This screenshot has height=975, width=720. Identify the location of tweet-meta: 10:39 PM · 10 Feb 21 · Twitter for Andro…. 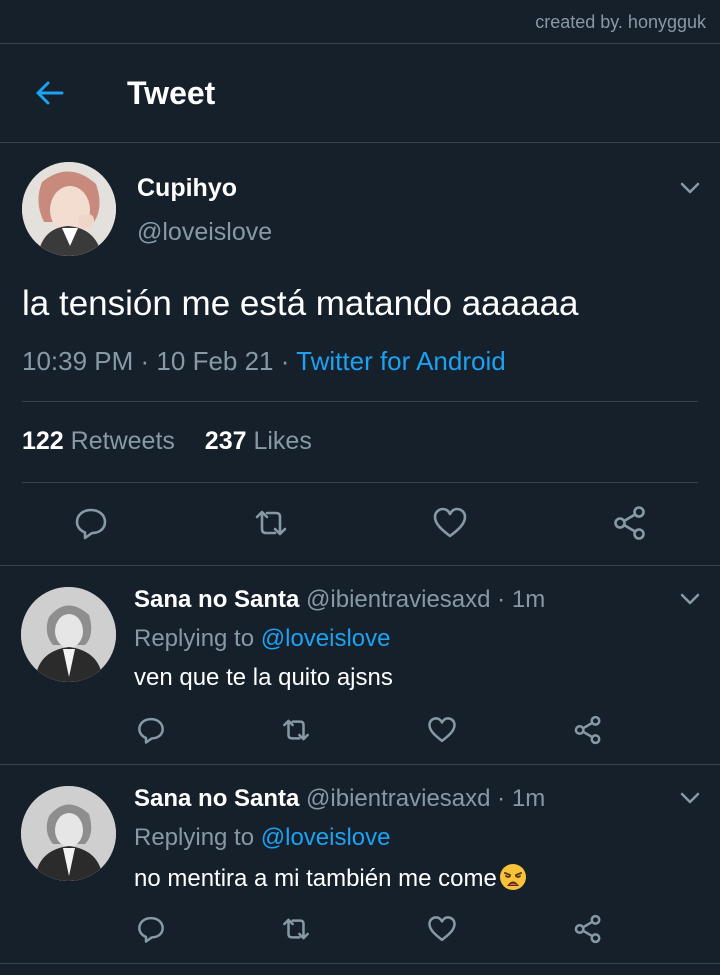
(264, 361).